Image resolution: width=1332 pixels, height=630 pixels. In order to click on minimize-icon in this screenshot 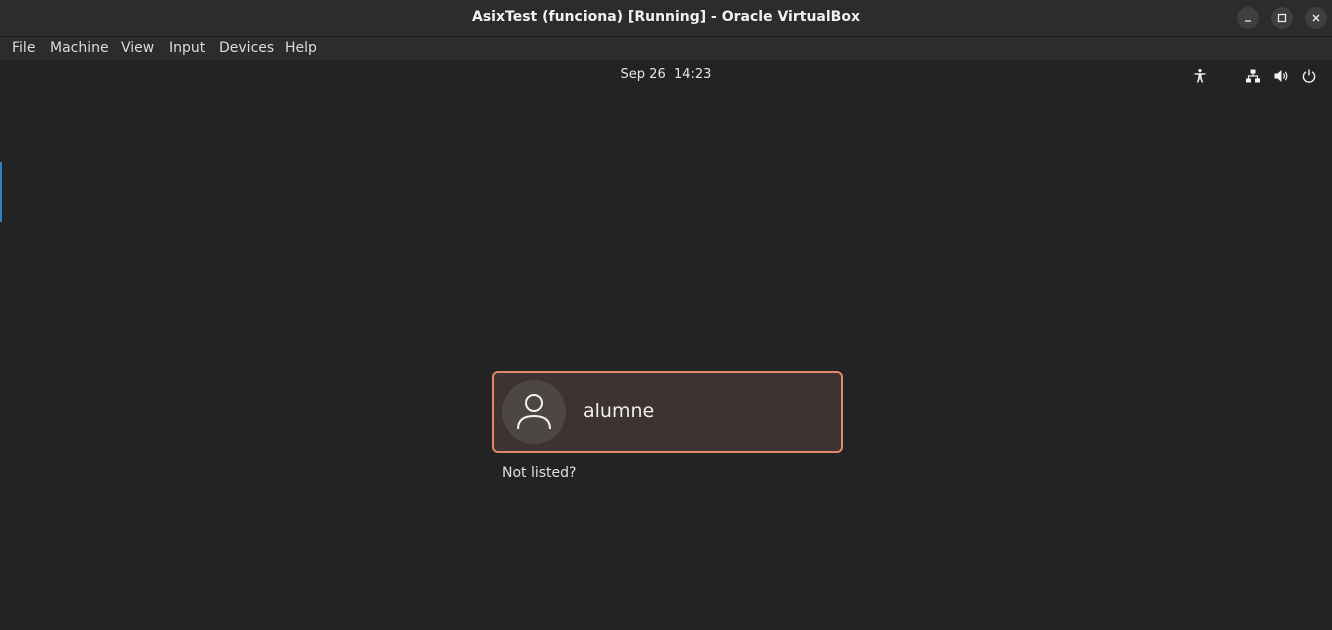, I will do `click(1248, 21)`.